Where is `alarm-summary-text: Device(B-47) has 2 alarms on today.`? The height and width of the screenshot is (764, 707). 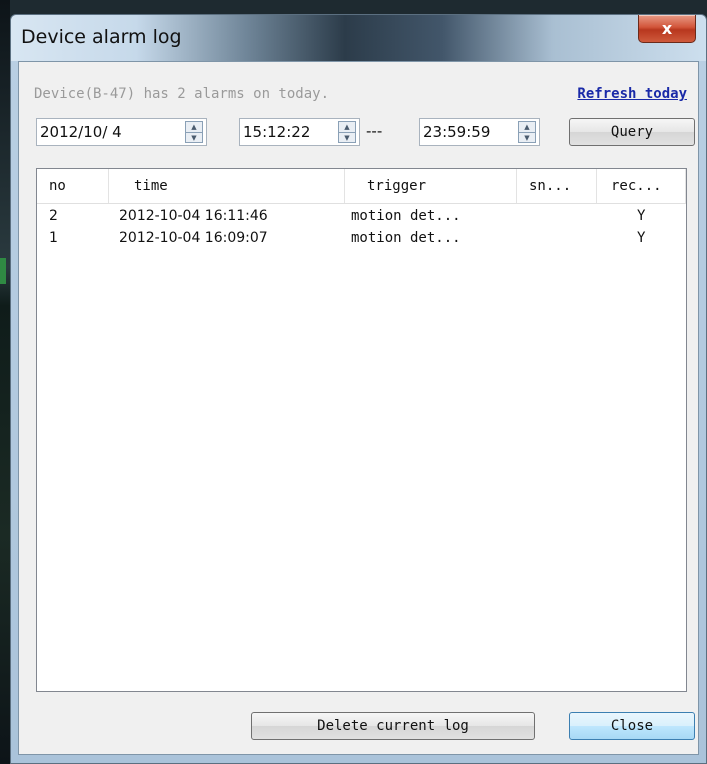 alarm-summary-text: Device(B-47) has 2 alarms on today. is located at coordinates (182, 94).